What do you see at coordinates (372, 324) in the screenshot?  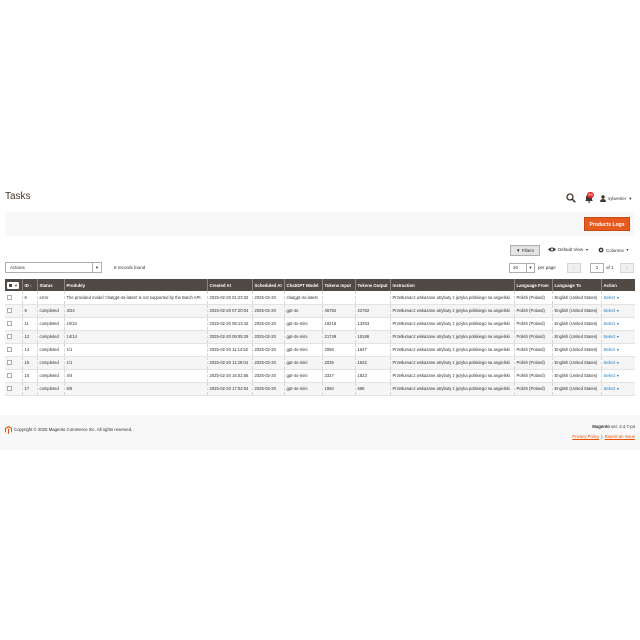 I see `cell-tokens-output: 13393` at bounding box center [372, 324].